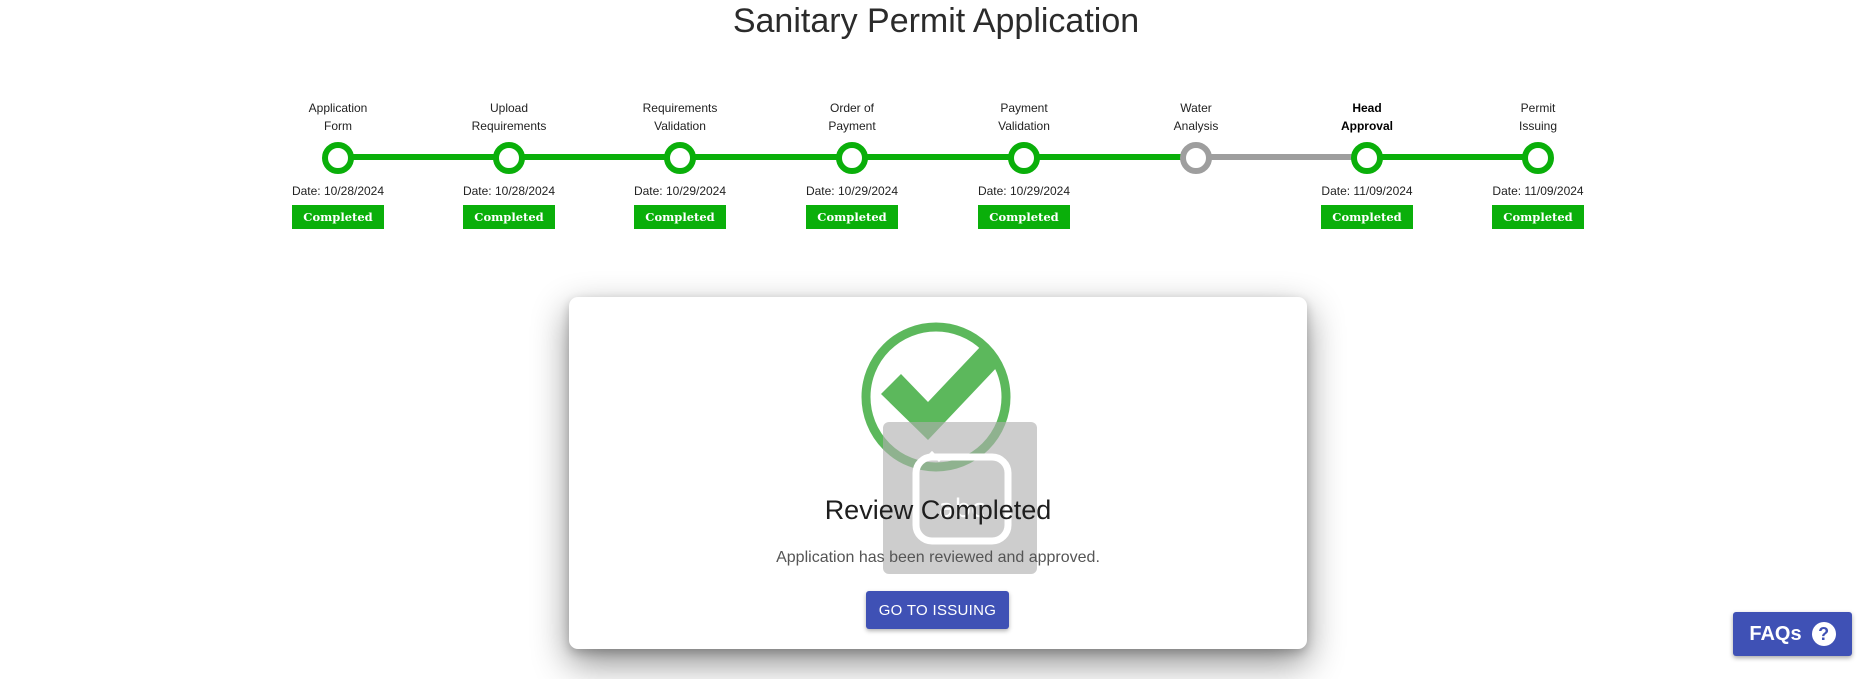 The height and width of the screenshot is (679, 1872). What do you see at coordinates (1366, 117) in the screenshot?
I see `step-label: Head Approval` at bounding box center [1366, 117].